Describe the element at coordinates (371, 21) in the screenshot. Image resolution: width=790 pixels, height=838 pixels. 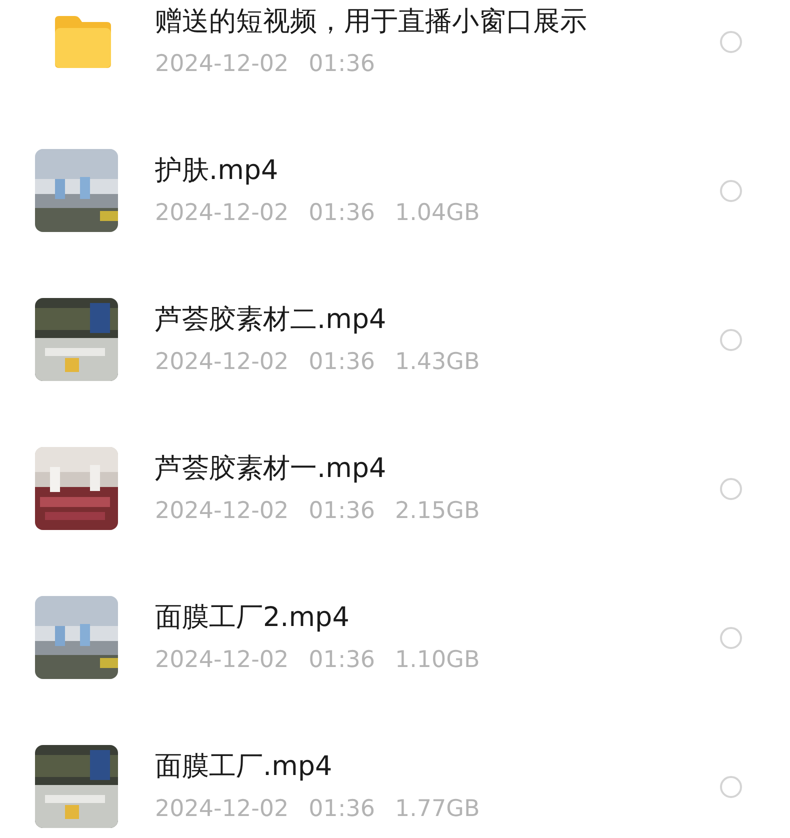
I see `file-name: 赠送的短视频，用于直播小窗口展示` at that location.